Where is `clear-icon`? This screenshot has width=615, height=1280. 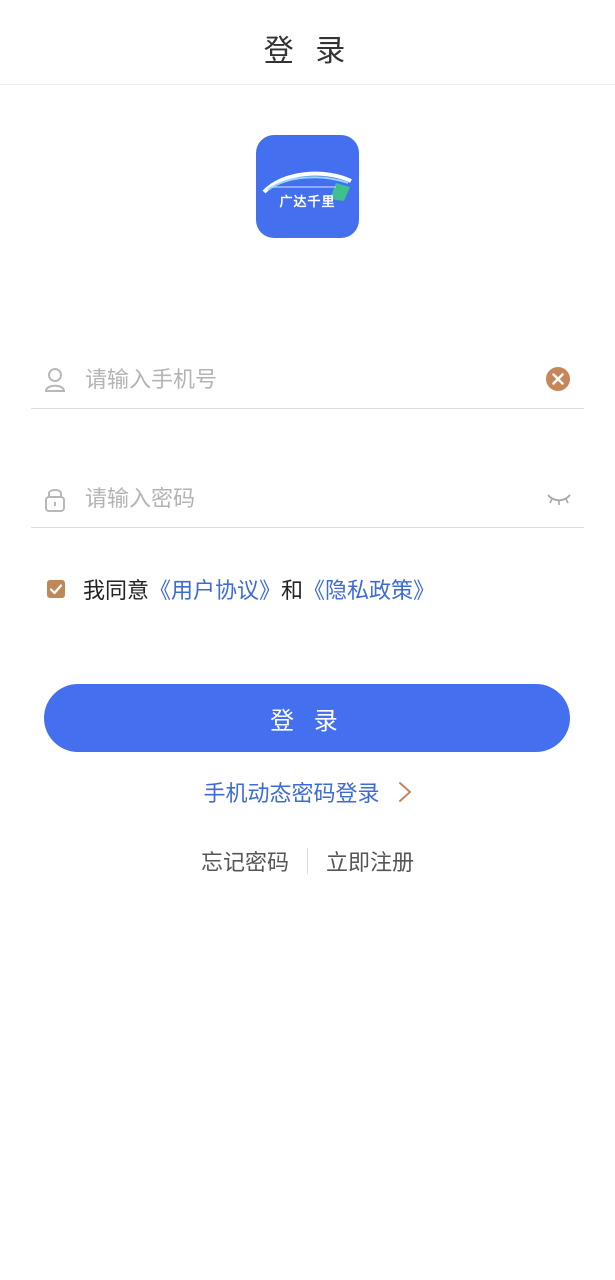 clear-icon is located at coordinates (558, 379).